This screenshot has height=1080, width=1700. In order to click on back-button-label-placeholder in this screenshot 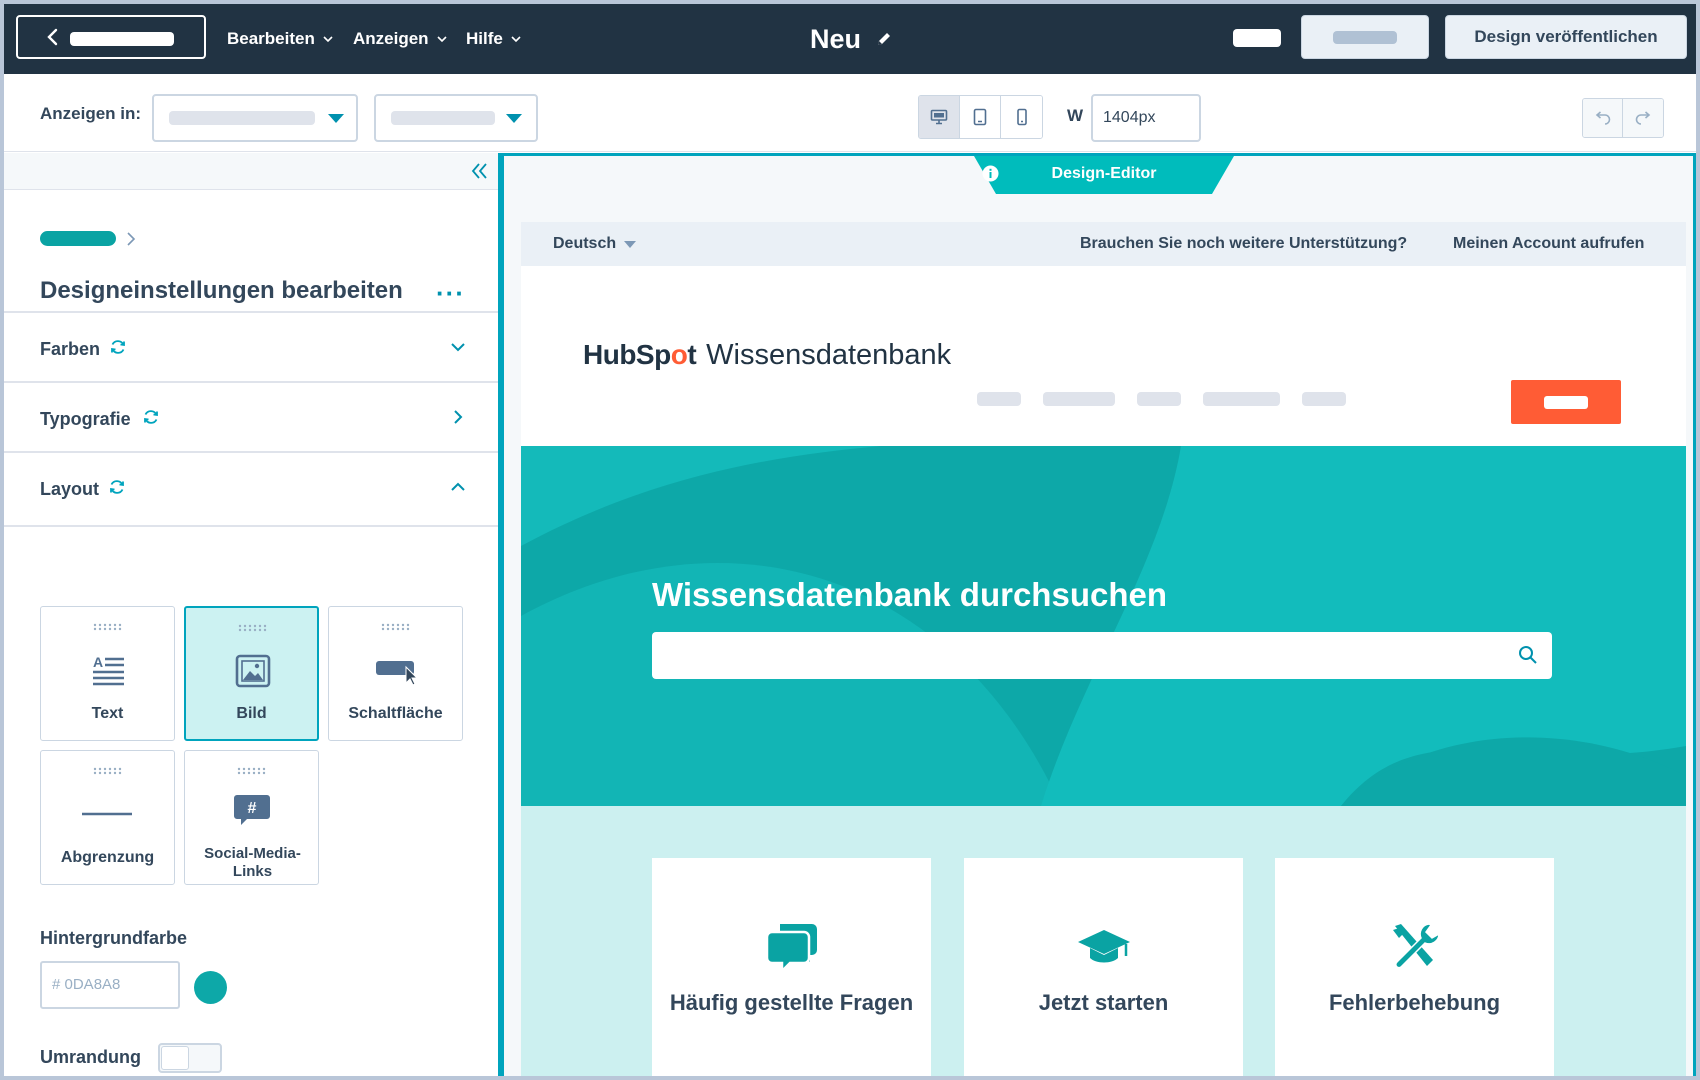, I will do `click(122, 39)`.